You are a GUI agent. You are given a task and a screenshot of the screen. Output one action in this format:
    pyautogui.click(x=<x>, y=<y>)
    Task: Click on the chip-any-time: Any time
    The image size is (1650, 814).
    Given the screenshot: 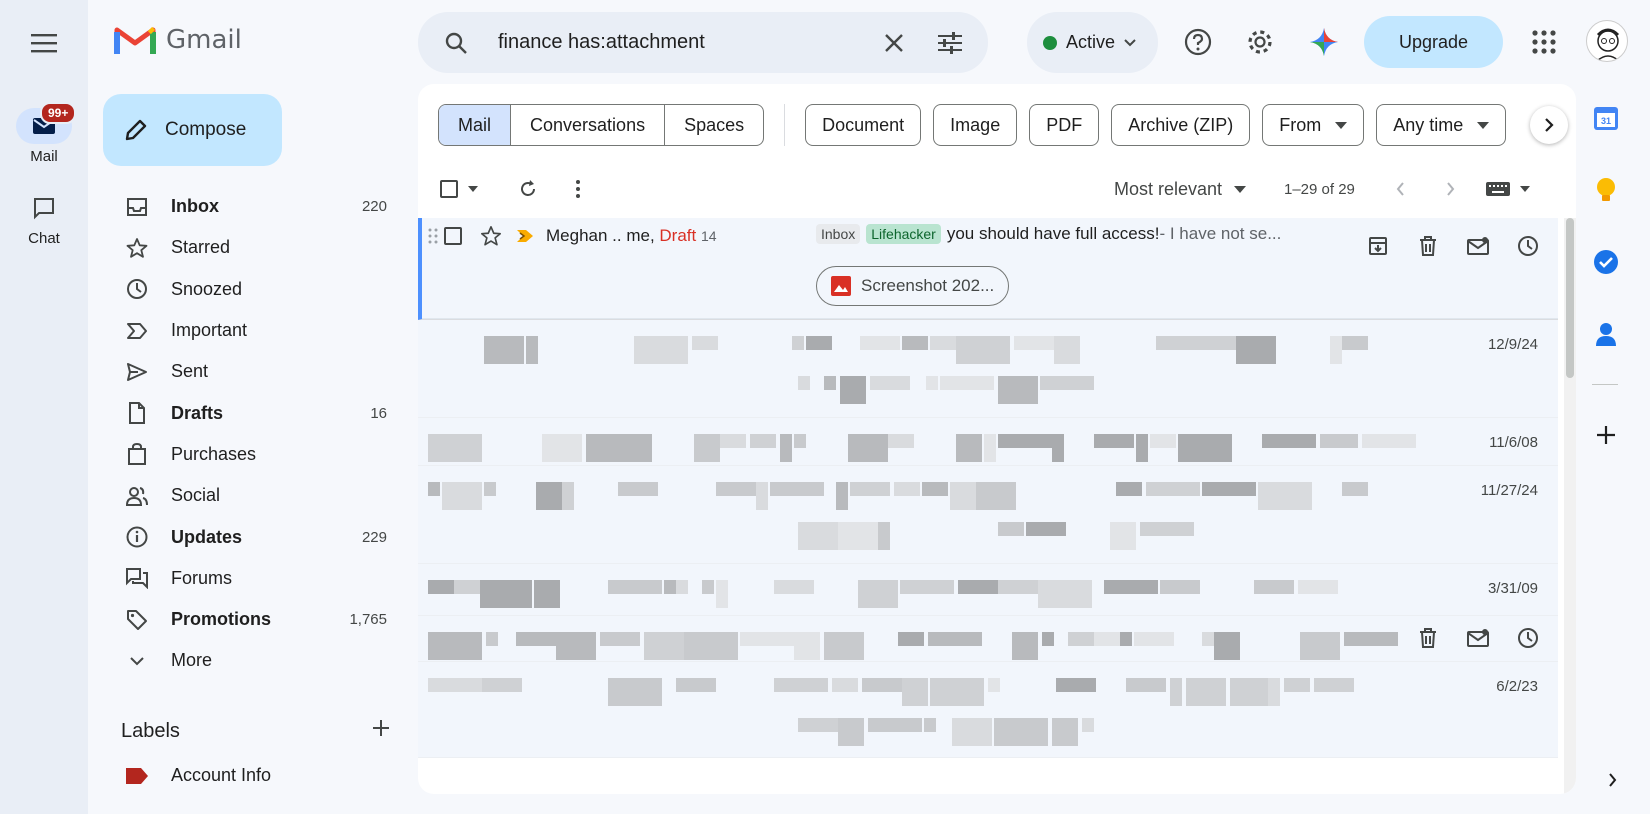 What is the action you would take?
    pyautogui.click(x=1441, y=125)
    